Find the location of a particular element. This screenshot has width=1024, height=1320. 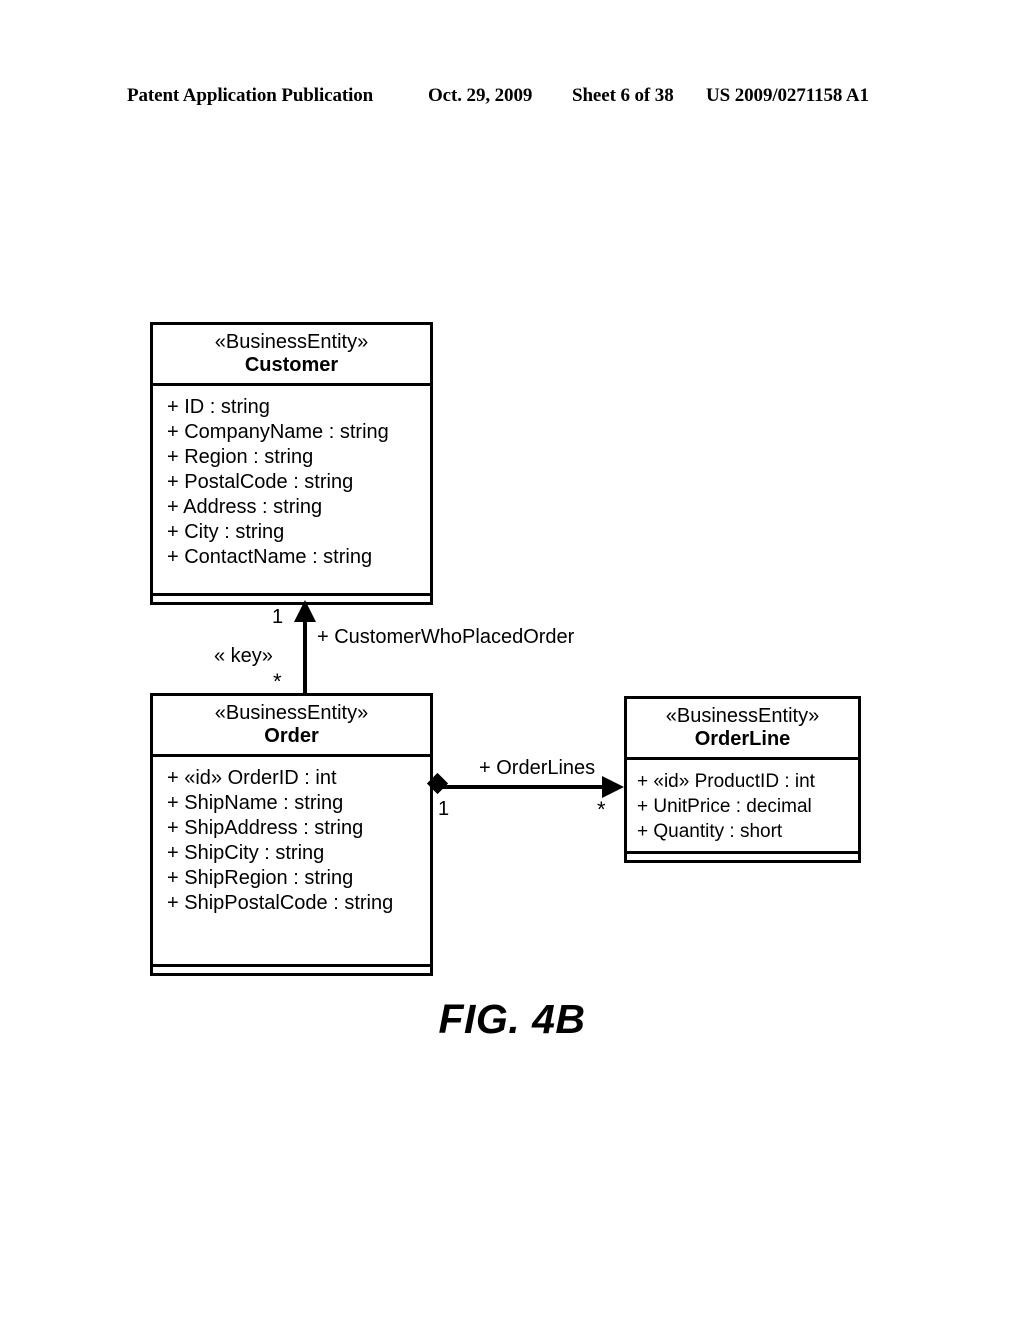

uml-attribute: + PostalCode : string is located at coordinates (260, 482).